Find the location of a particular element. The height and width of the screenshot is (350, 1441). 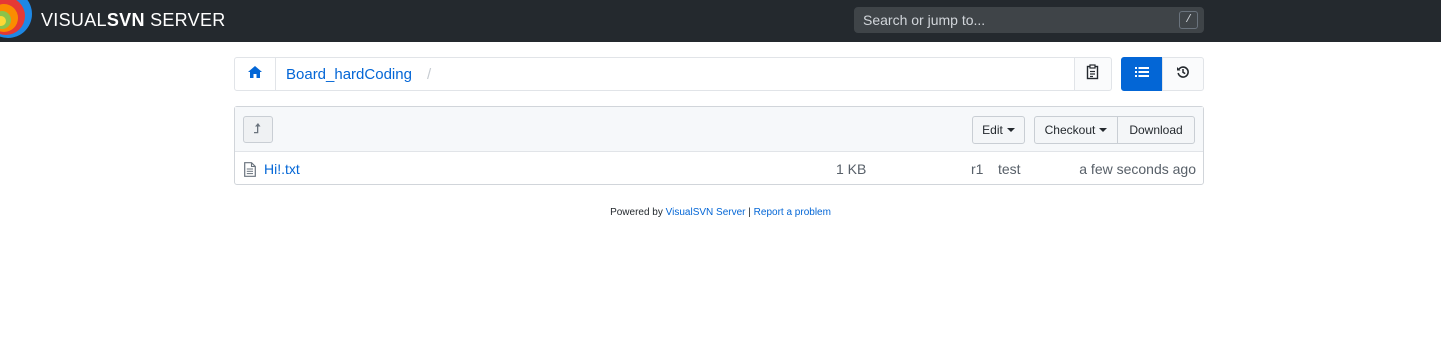

file-browser-toolbar: Edit Checkout Download is located at coordinates (719, 129).